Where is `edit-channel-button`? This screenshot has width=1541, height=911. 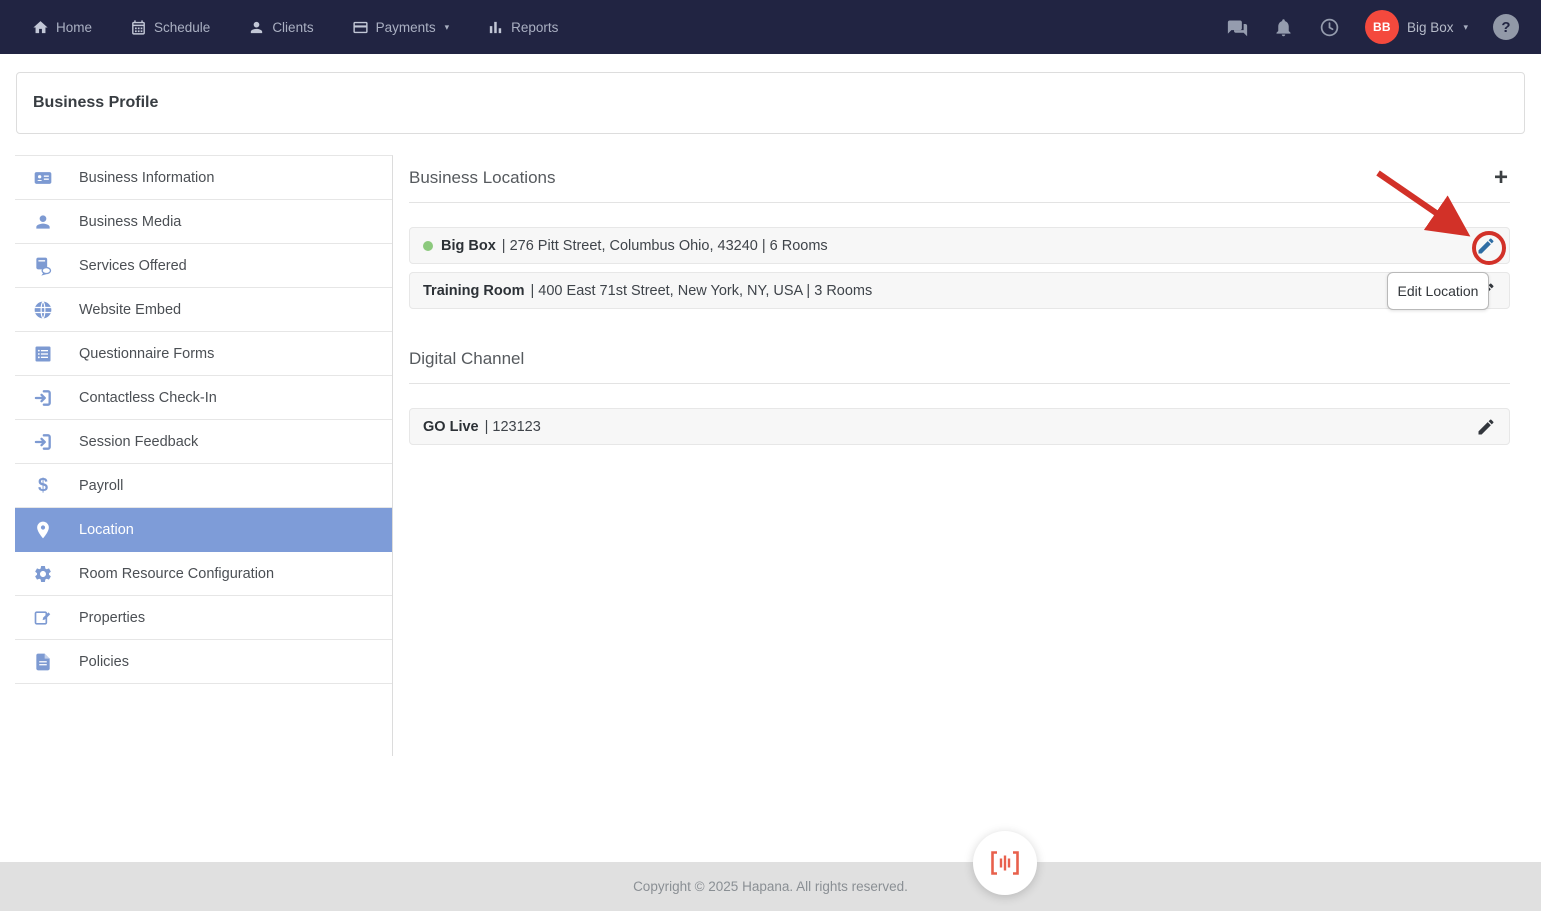 edit-channel-button is located at coordinates (1486, 427).